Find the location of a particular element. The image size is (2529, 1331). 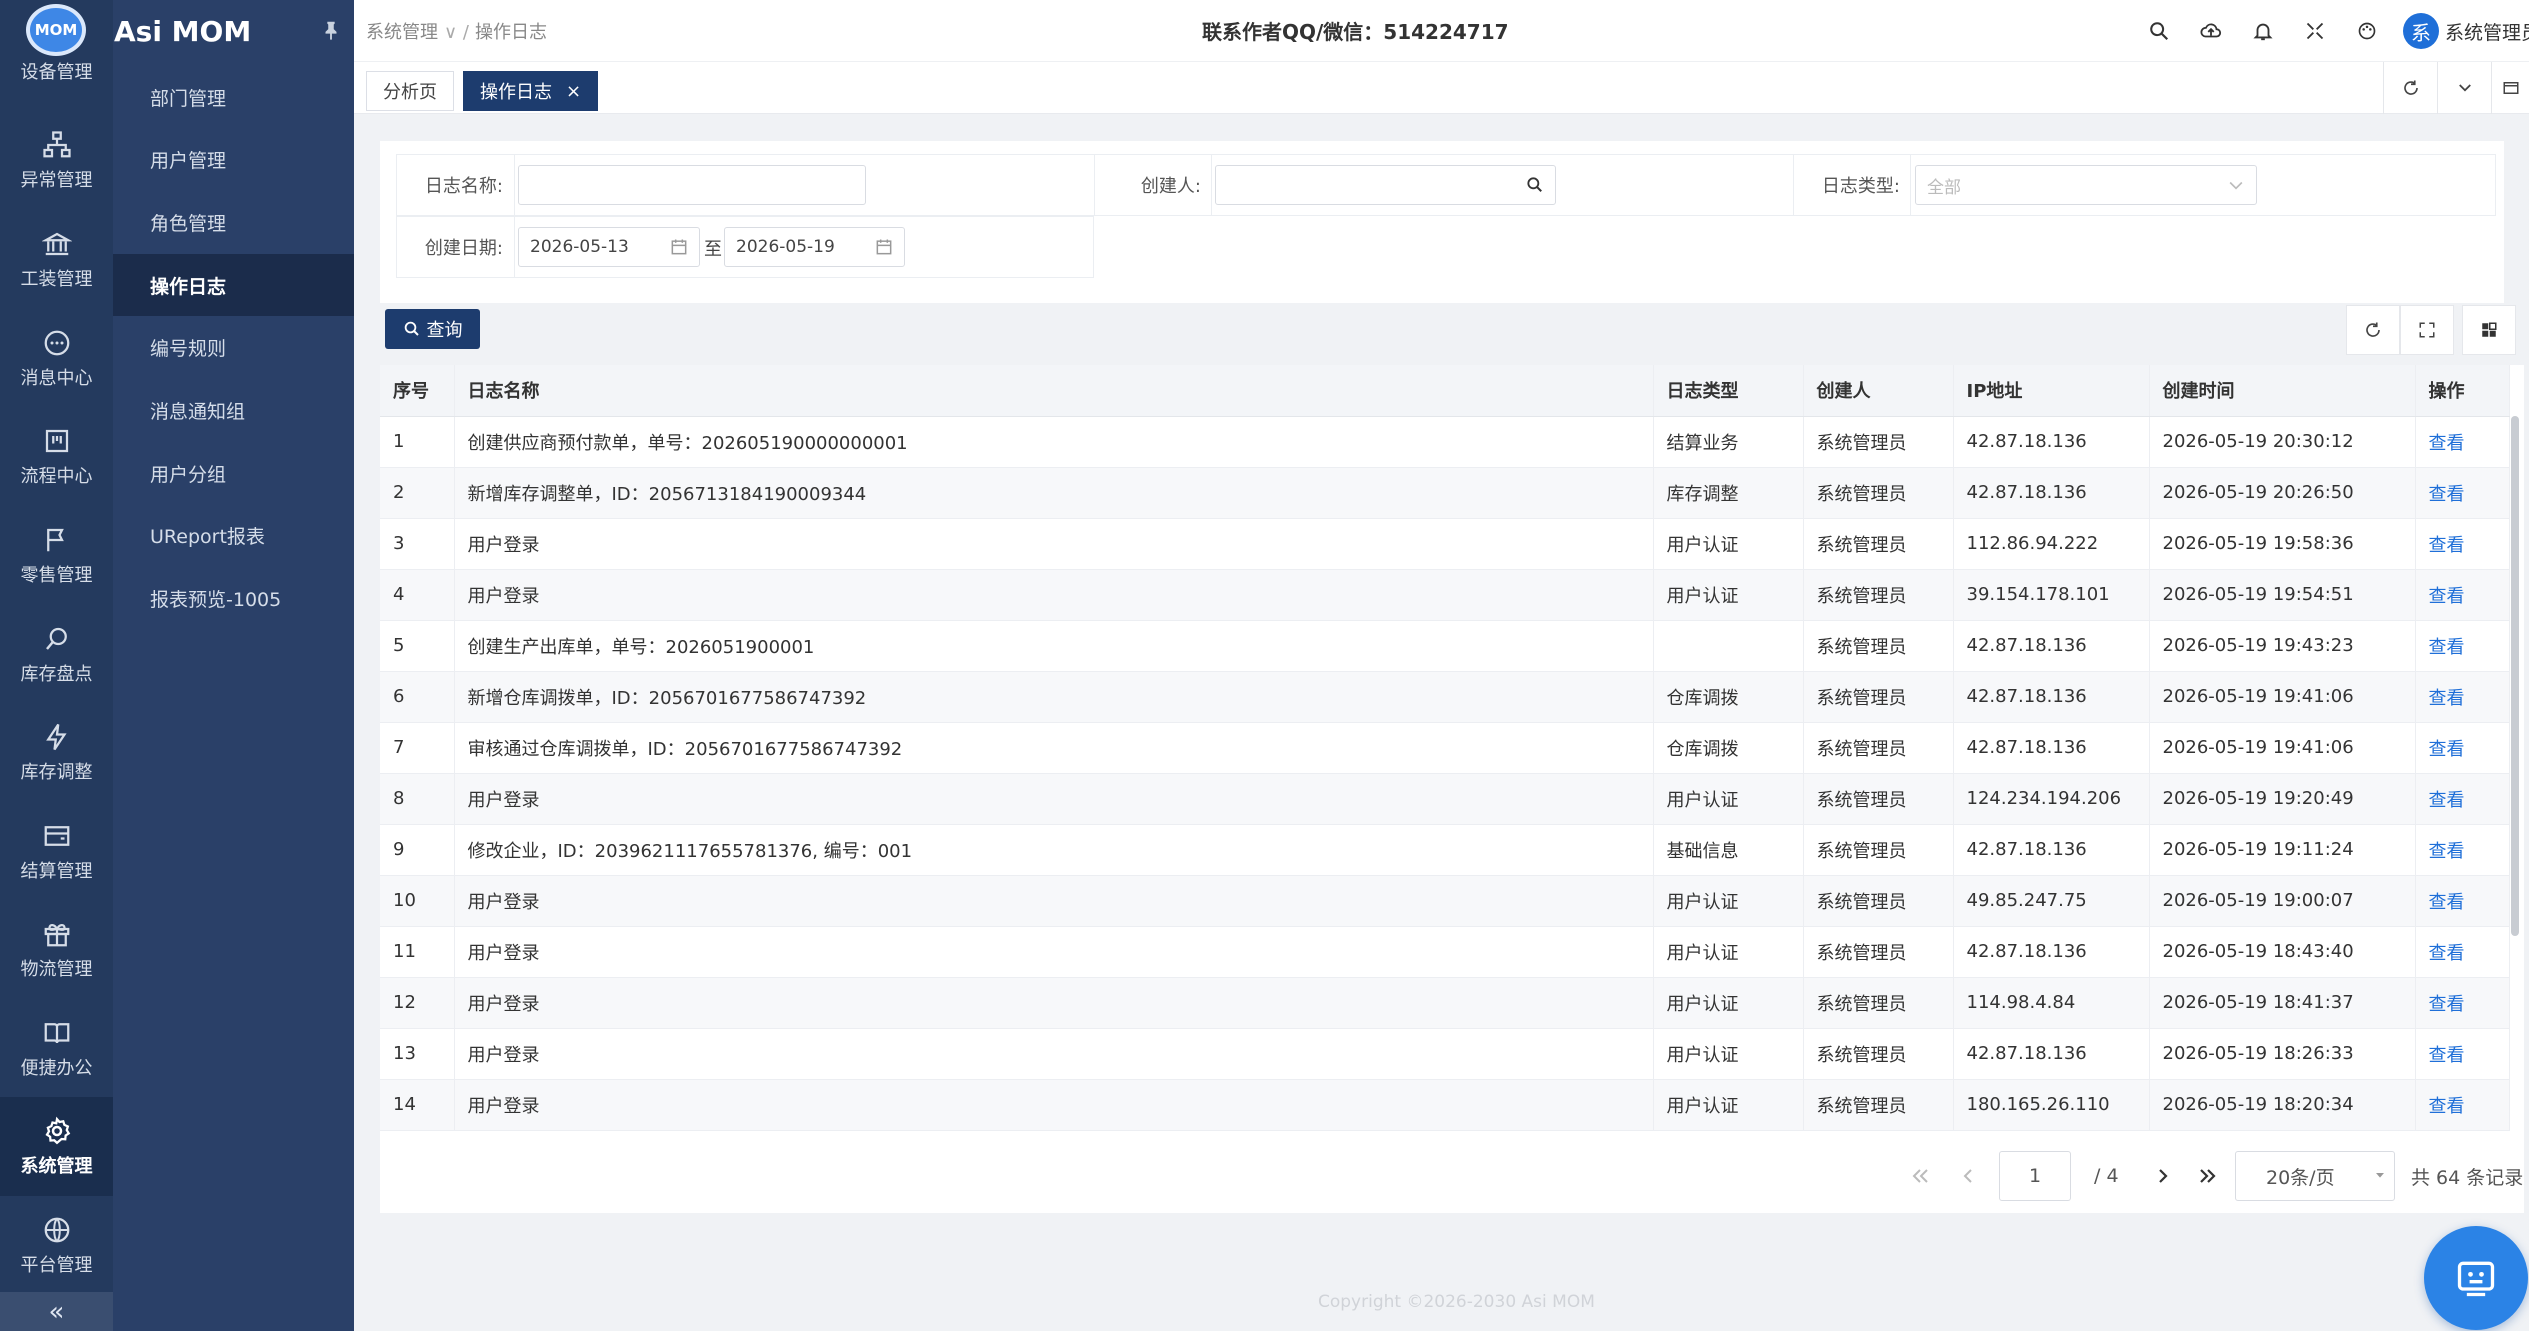

submenu-item: UReport报表 is located at coordinates (233, 536).